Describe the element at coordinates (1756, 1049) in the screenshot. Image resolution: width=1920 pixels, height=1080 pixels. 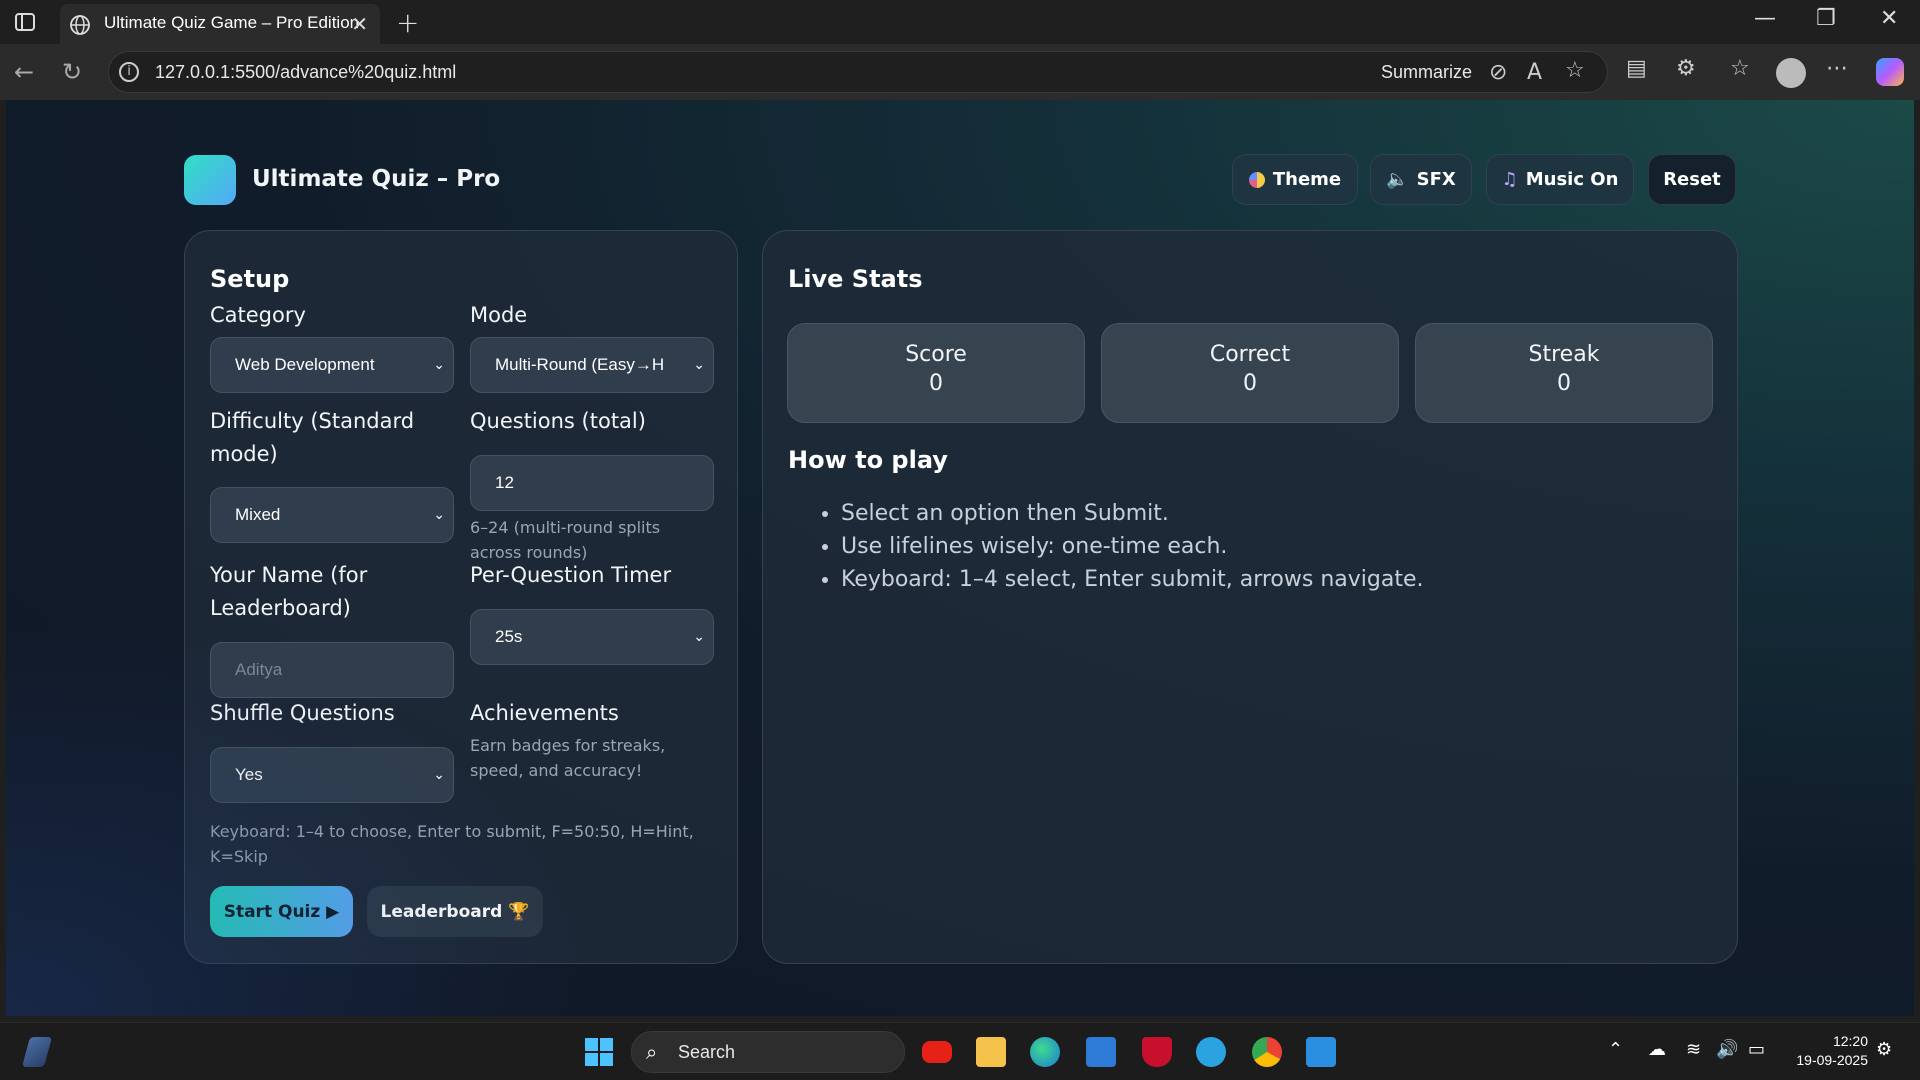
I see `battery-icon: ▭` at that location.